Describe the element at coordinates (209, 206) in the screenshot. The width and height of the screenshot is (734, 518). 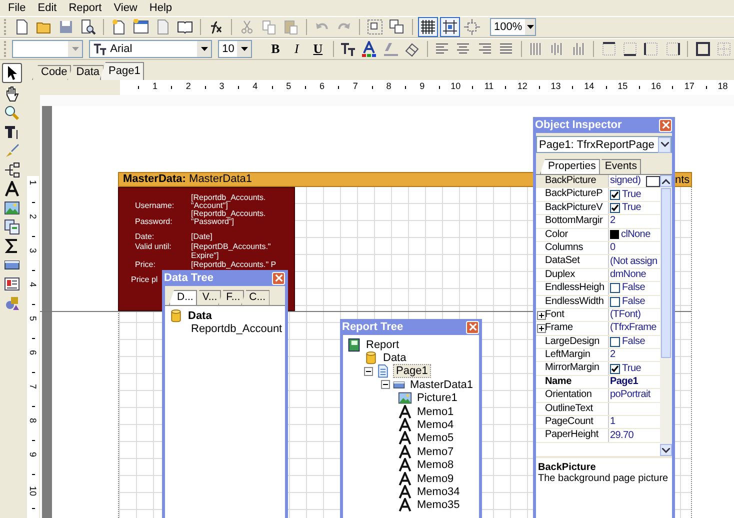
I see `memo-text: "Account"]` at that location.